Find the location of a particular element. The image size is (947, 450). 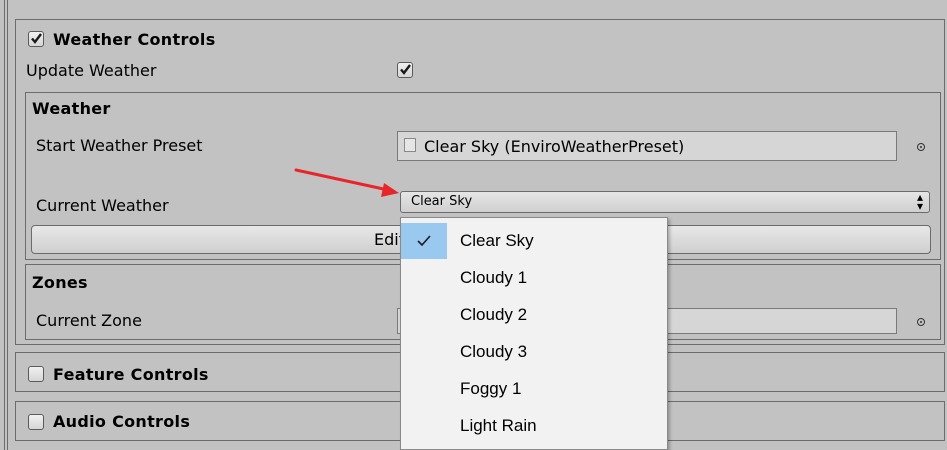

selection-highlight is located at coordinates (424, 241).